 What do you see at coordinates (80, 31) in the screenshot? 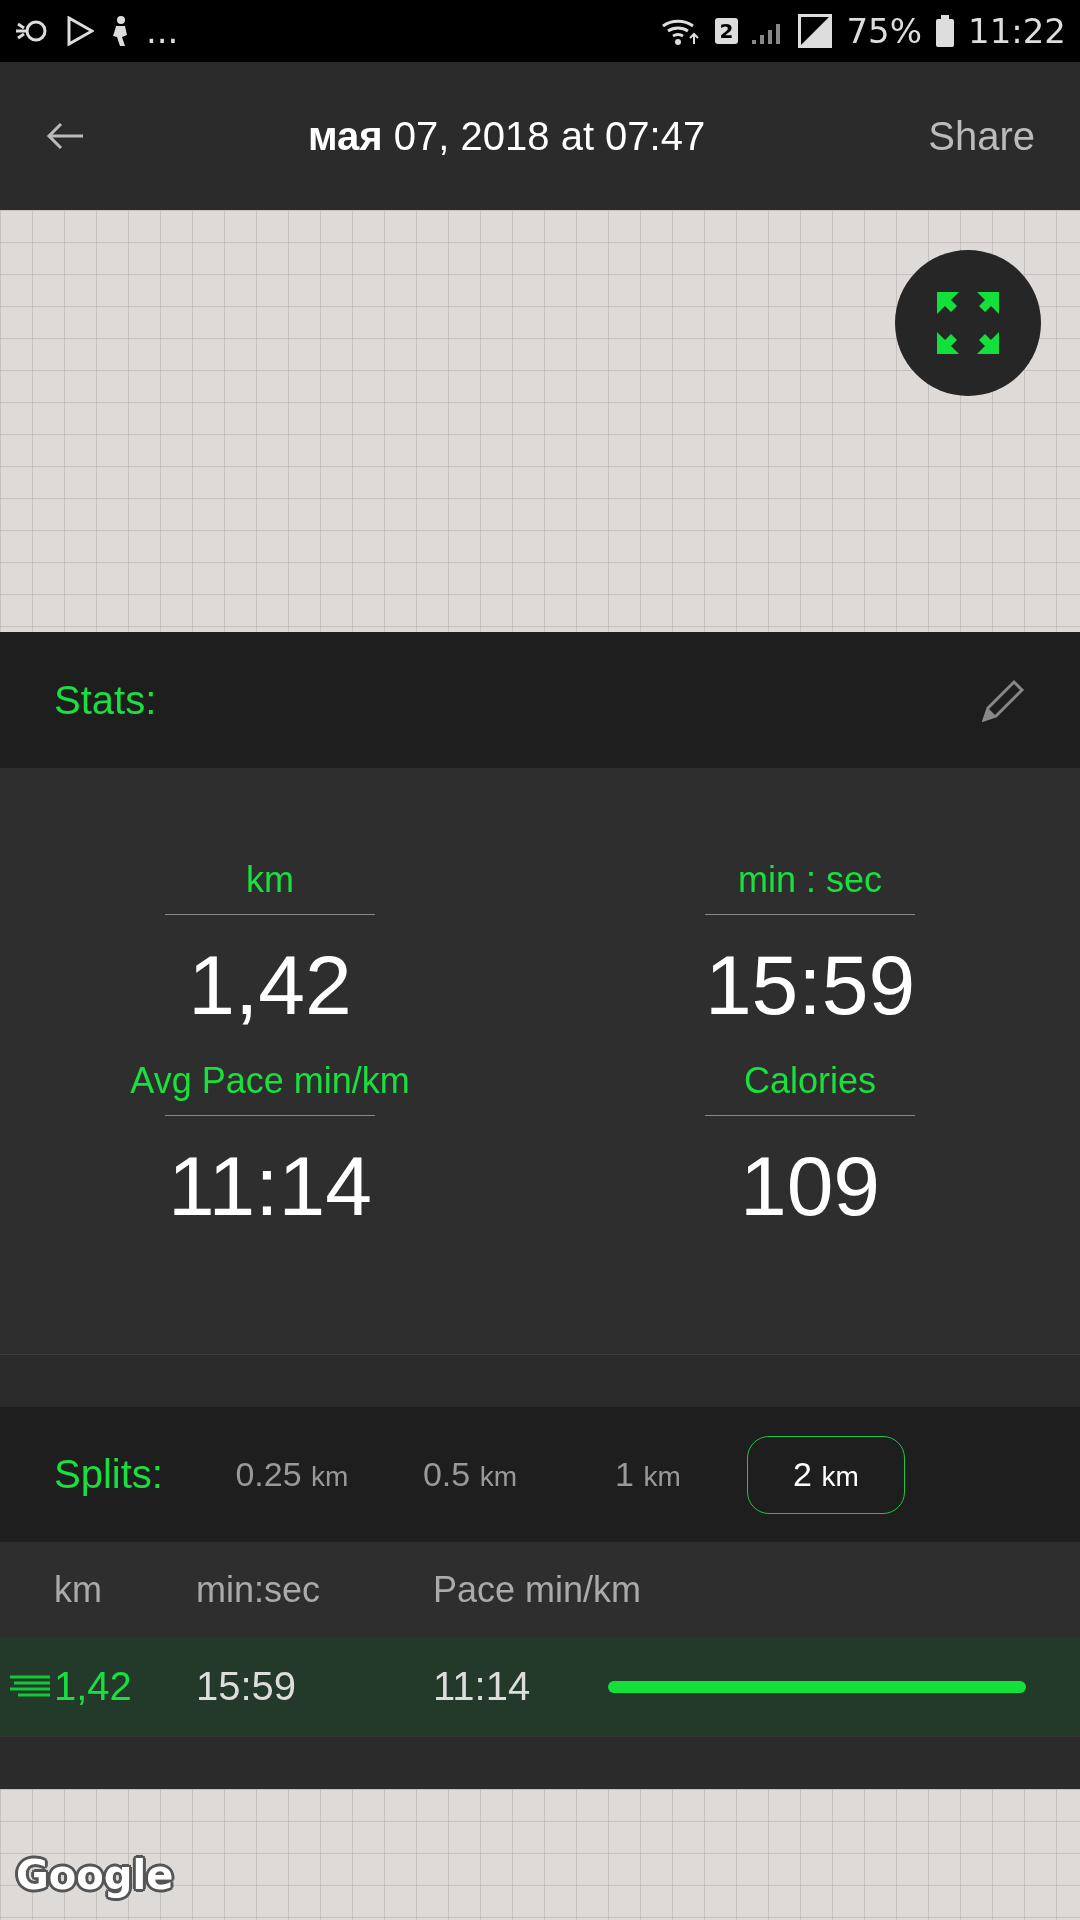
I see `play-store-icon` at bounding box center [80, 31].